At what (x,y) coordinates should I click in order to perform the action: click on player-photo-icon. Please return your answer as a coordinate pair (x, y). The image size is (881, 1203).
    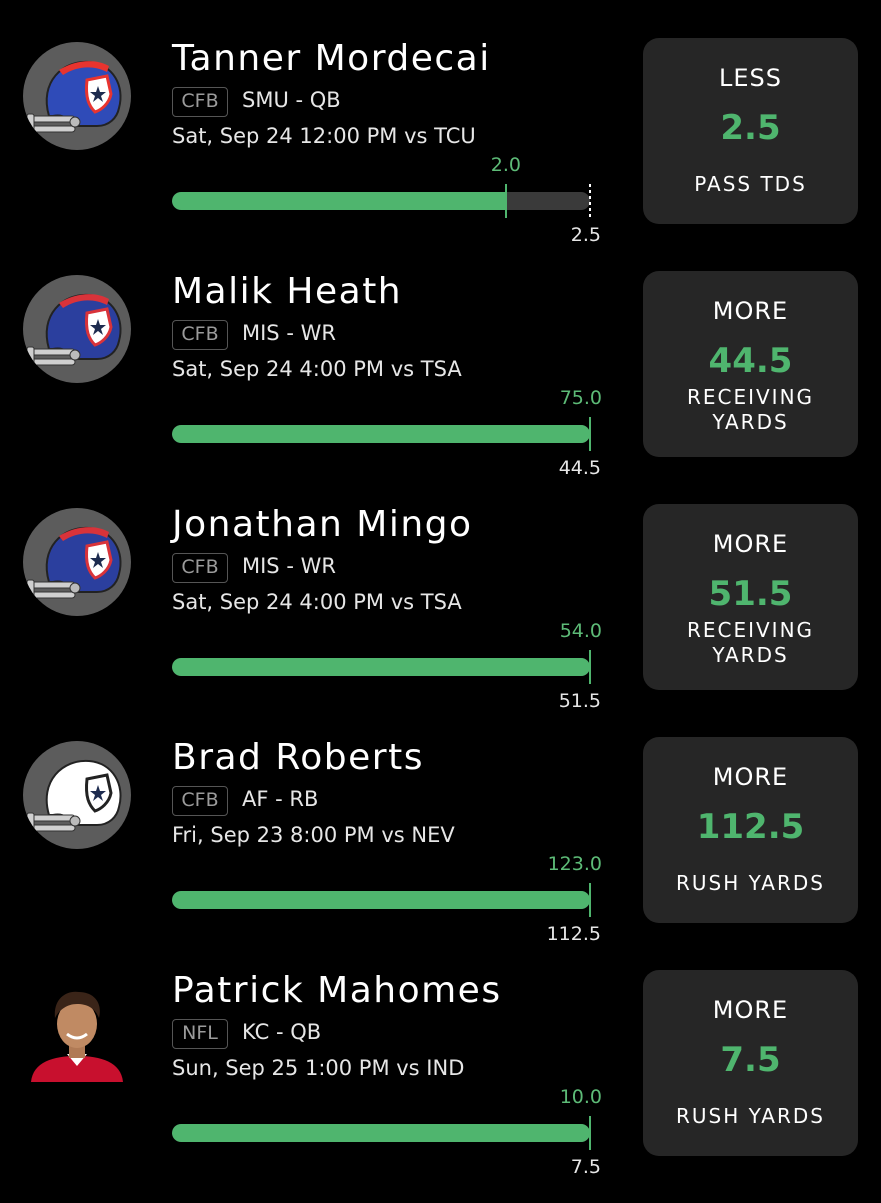
    Looking at the image, I should click on (77, 1028).